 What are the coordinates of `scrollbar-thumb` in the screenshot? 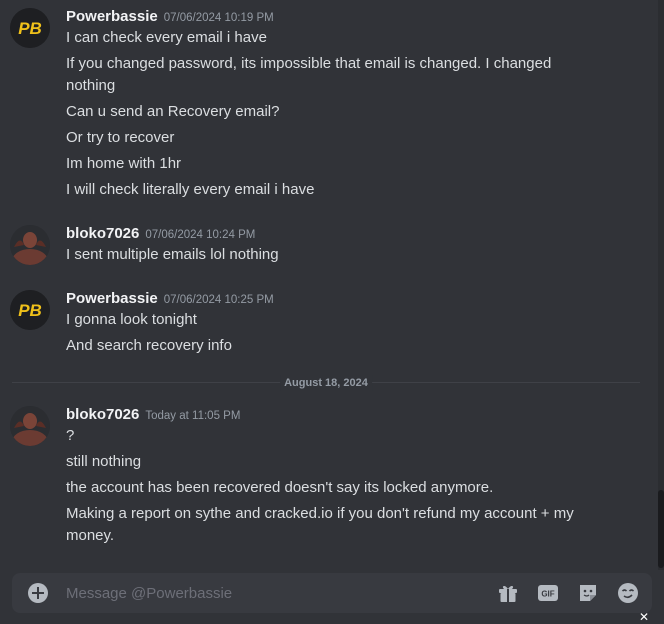 It's located at (661, 529).